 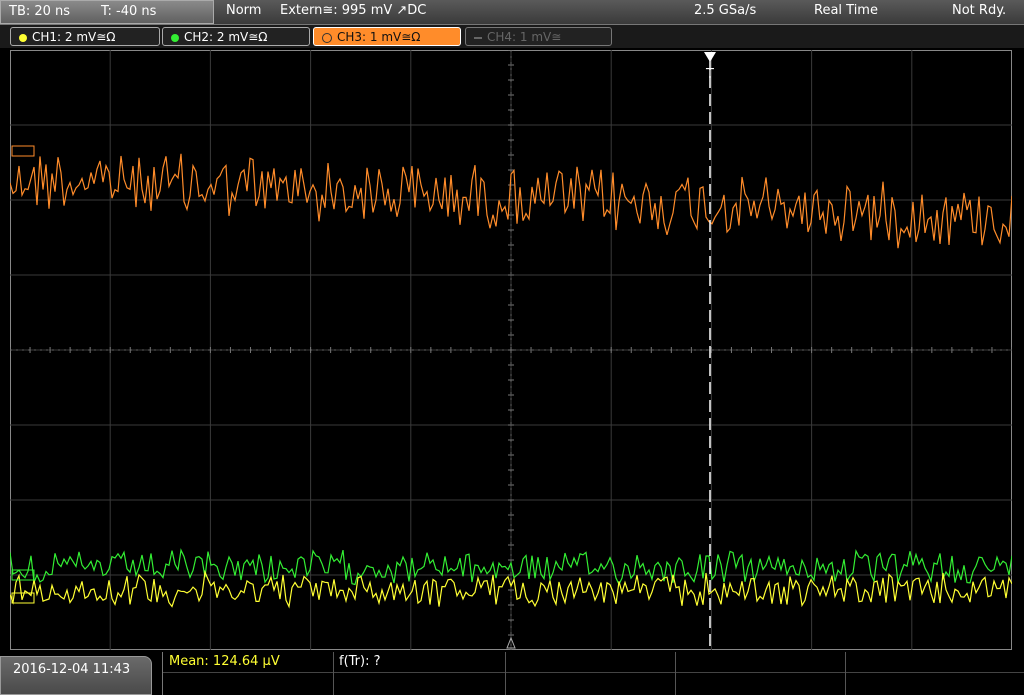 I want to click on channel-1-label: CH1: 2 mV≅Ω, so click(x=74, y=37).